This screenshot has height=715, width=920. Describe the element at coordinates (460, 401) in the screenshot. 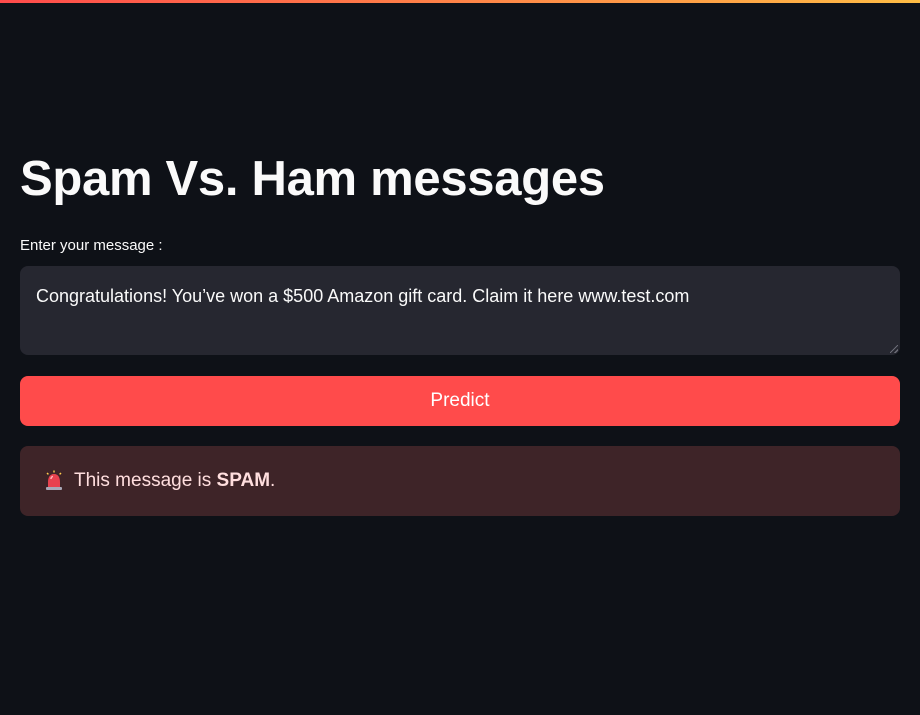

I see `predict-button: Predict` at that location.